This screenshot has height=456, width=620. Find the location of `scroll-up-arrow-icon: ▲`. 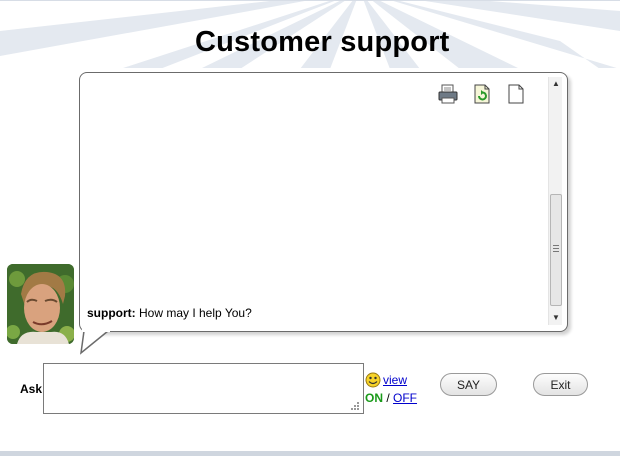

scroll-up-arrow-icon: ▲ is located at coordinates (556, 84).